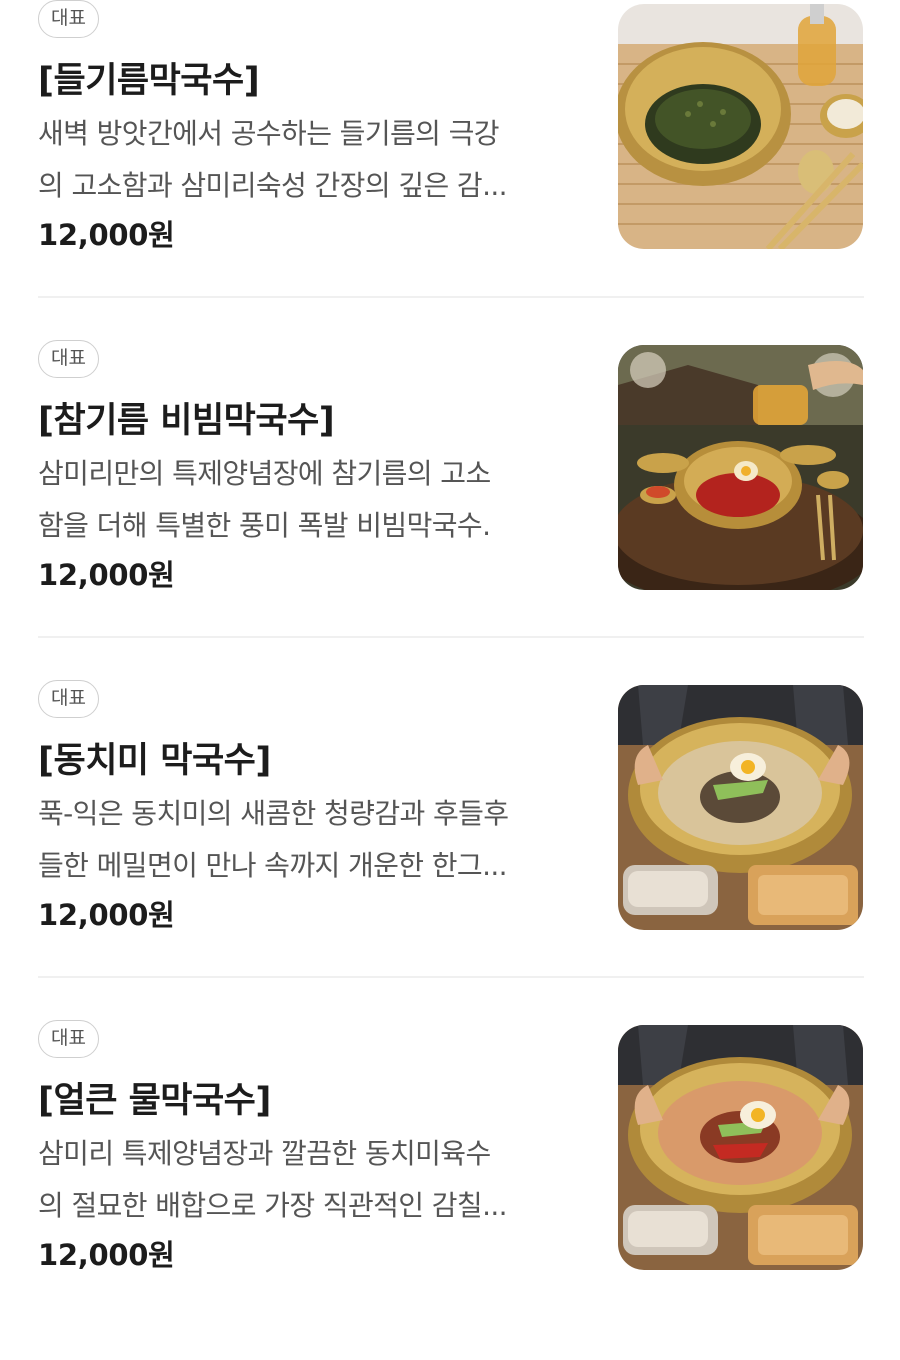 This screenshot has height=1360, width=900. I want to click on description-line: 새벽 방앗간에서 공수하는 들기름의 극강, so click(269, 133).